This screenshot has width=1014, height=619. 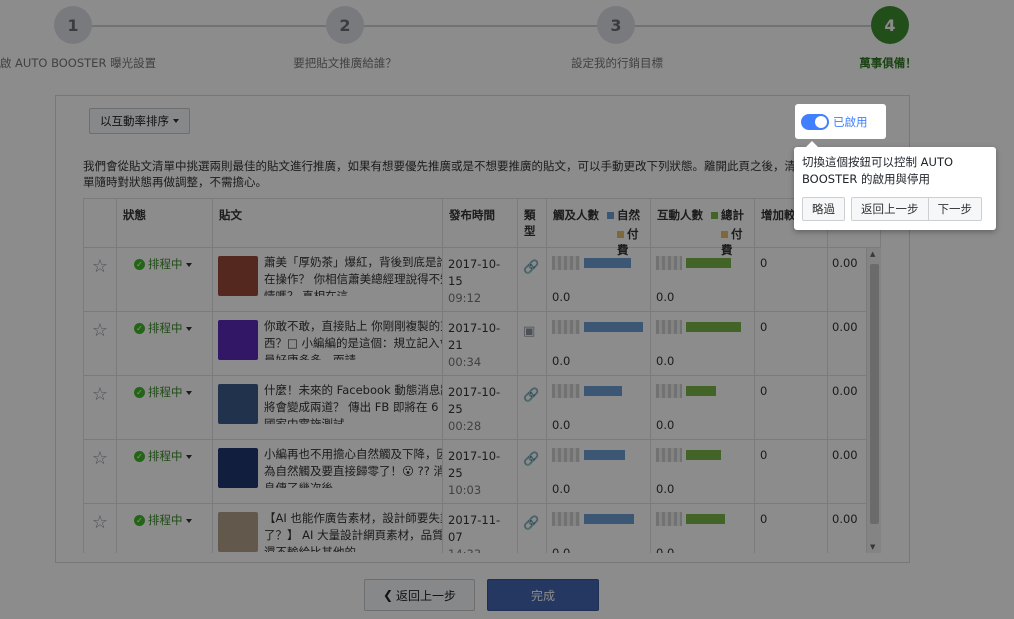 I want to click on skip-button: 略過, so click(x=823, y=209).